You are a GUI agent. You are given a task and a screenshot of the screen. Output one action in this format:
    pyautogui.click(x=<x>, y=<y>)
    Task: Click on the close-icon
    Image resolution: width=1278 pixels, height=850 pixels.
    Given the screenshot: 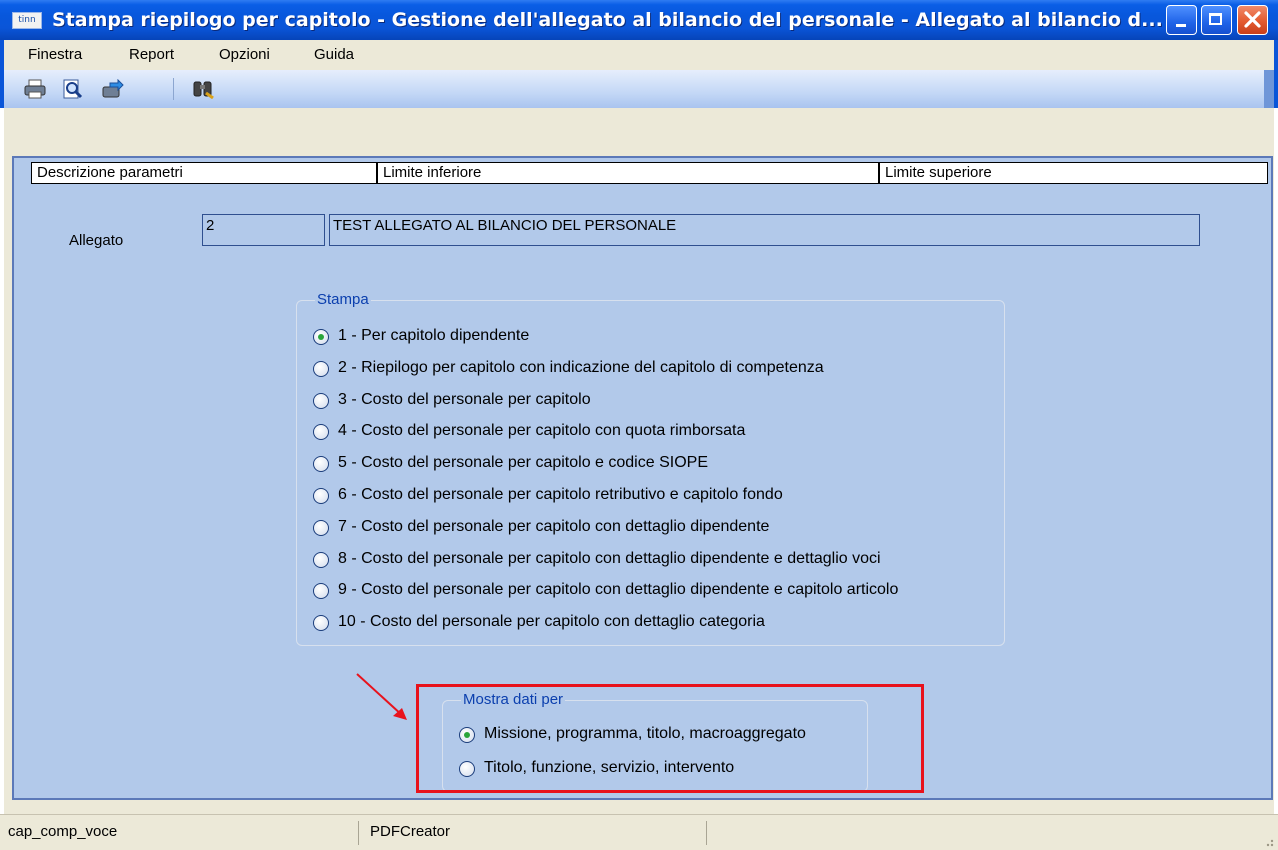 What is the action you would take?
    pyautogui.click(x=1252, y=19)
    